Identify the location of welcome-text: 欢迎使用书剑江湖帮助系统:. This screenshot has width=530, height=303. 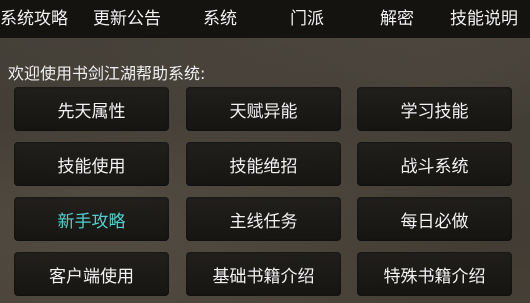
(107, 73).